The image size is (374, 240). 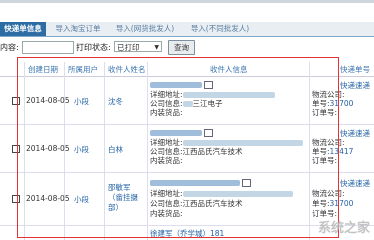 I want to click on content-label: 内容:, so click(x=9, y=47).